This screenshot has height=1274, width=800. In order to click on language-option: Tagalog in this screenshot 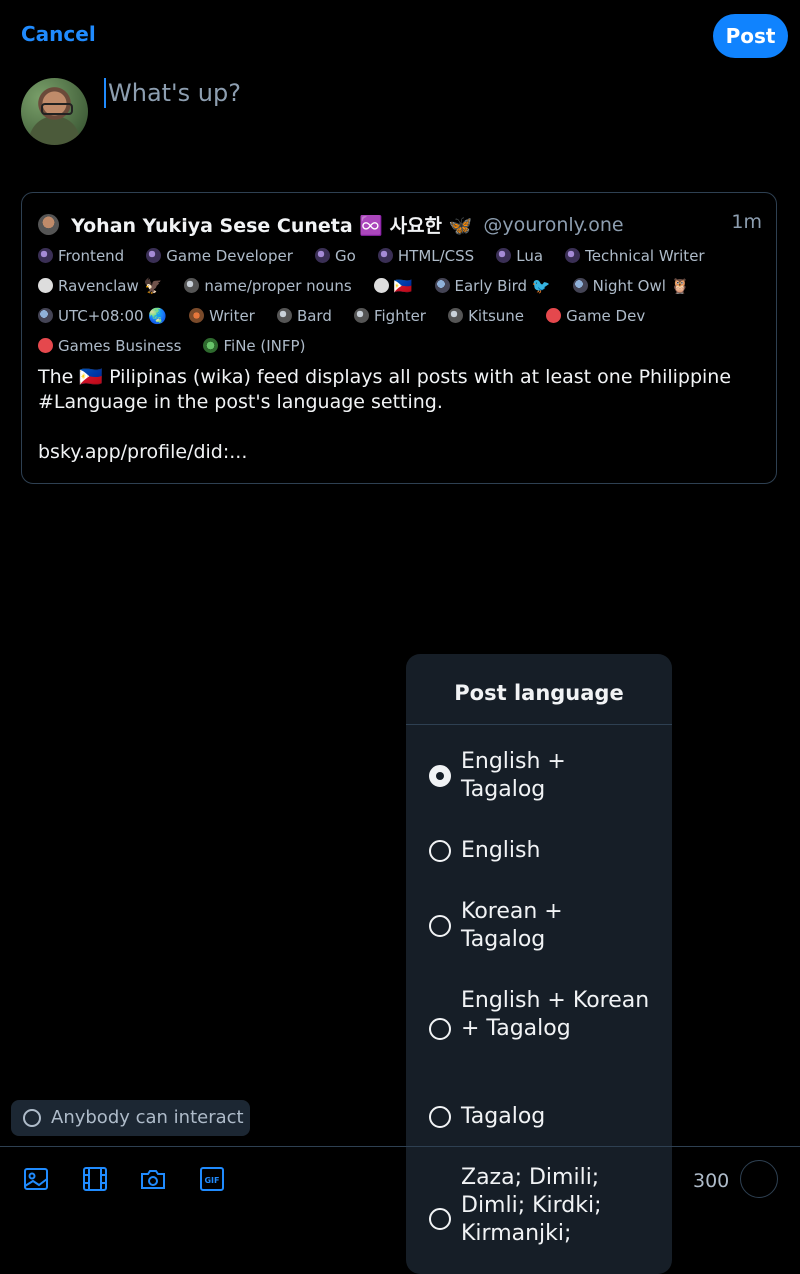, I will do `click(539, 1117)`.